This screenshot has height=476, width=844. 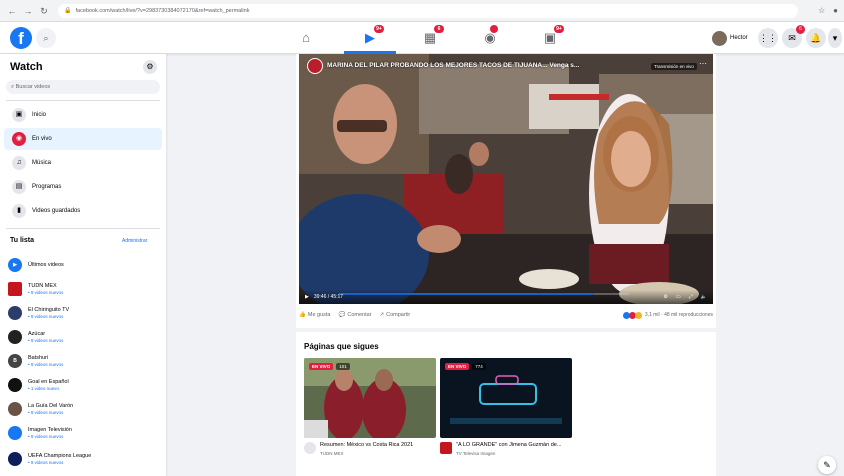 I want to click on list-item: Goal en Español • 1 video nuevo, so click(x=86, y=385).